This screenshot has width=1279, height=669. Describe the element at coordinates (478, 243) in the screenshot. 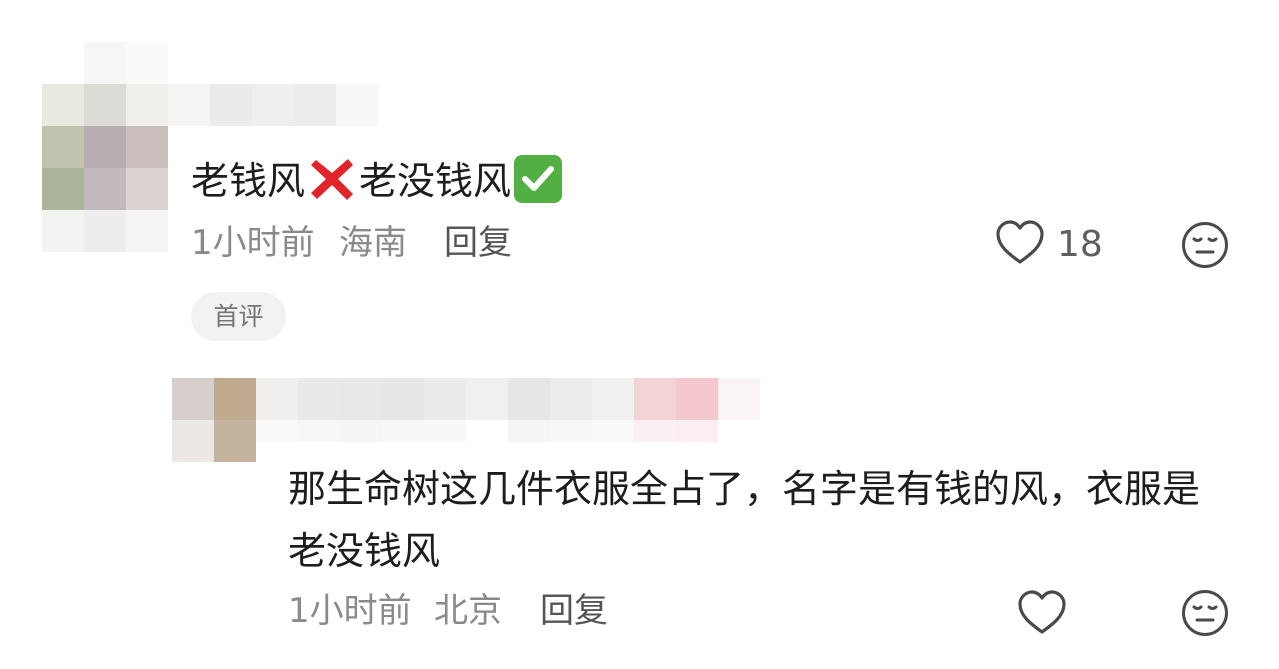

I see `reply-button: 回复` at that location.